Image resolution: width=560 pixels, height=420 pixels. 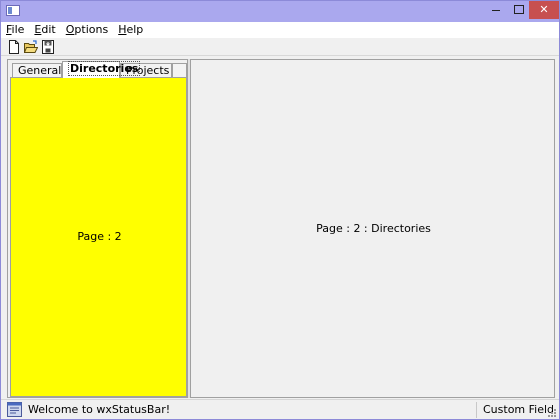 I want to click on close-button: ✕, so click(x=544, y=10).